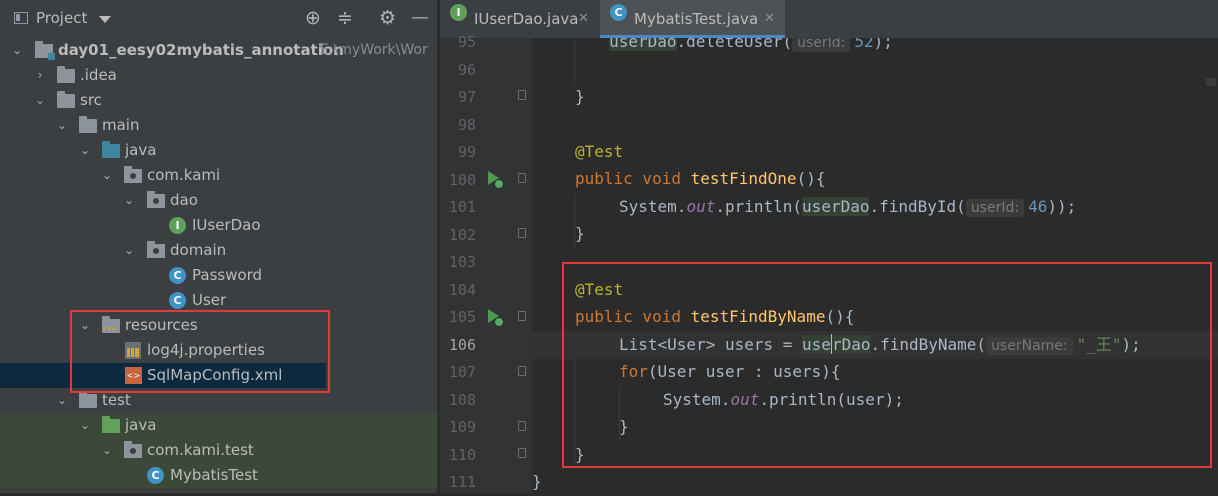 Image resolution: width=1218 pixels, height=496 pixels. I want to click on parameter-hint: userName:, so click(1029, 346).